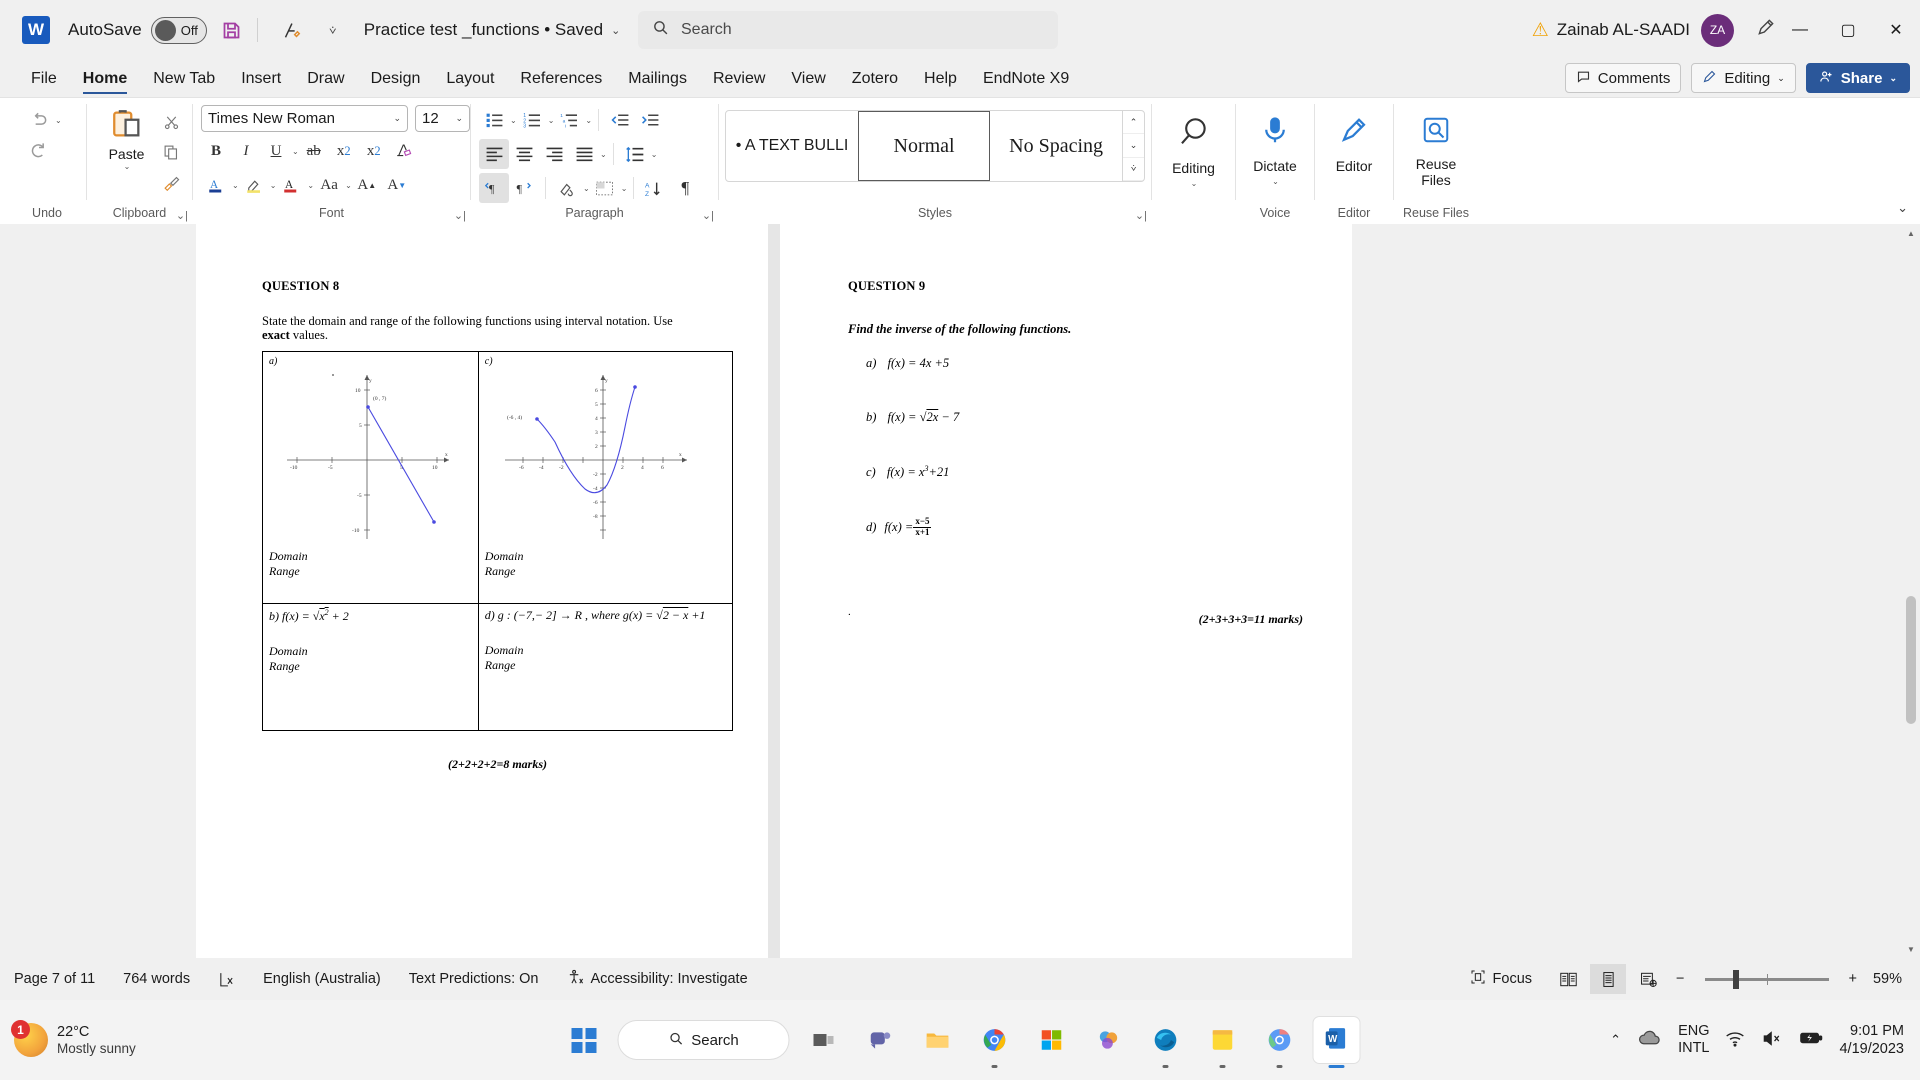  What do you see at coordinates (1766, 979) in the screenshot?
I see `zoom-slider` at bounding box center [1766, 979].